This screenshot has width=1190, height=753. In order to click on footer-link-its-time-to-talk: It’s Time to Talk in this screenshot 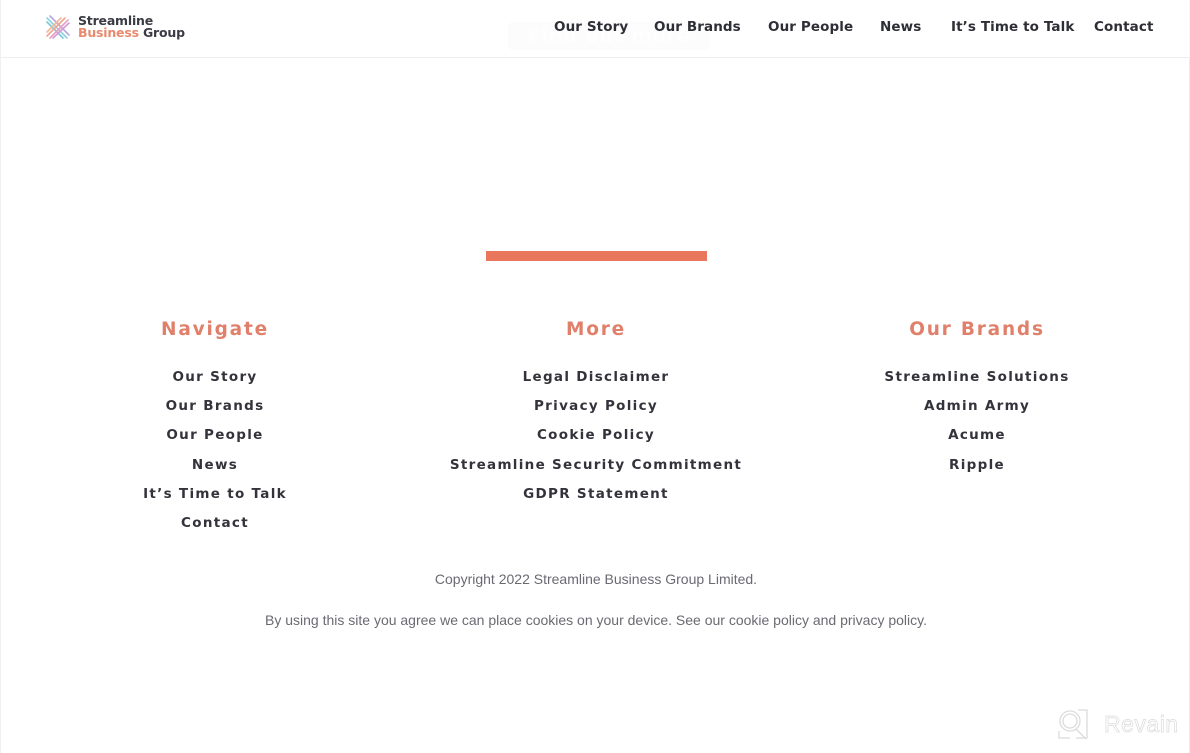, I will do `click(215, 494)`.